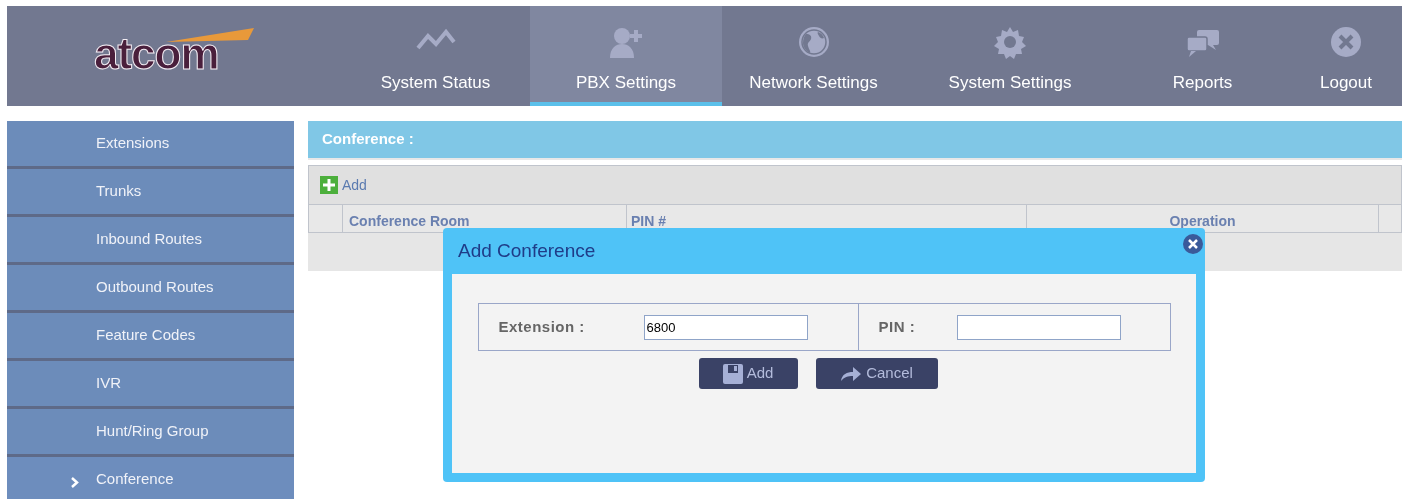 The height and width of the screenshot is (499, 1407). What do you see at coordinates (150, 337) in the screenshot?
I see `sidebar-item: Feature Codes` at bounding box center [150, 337].